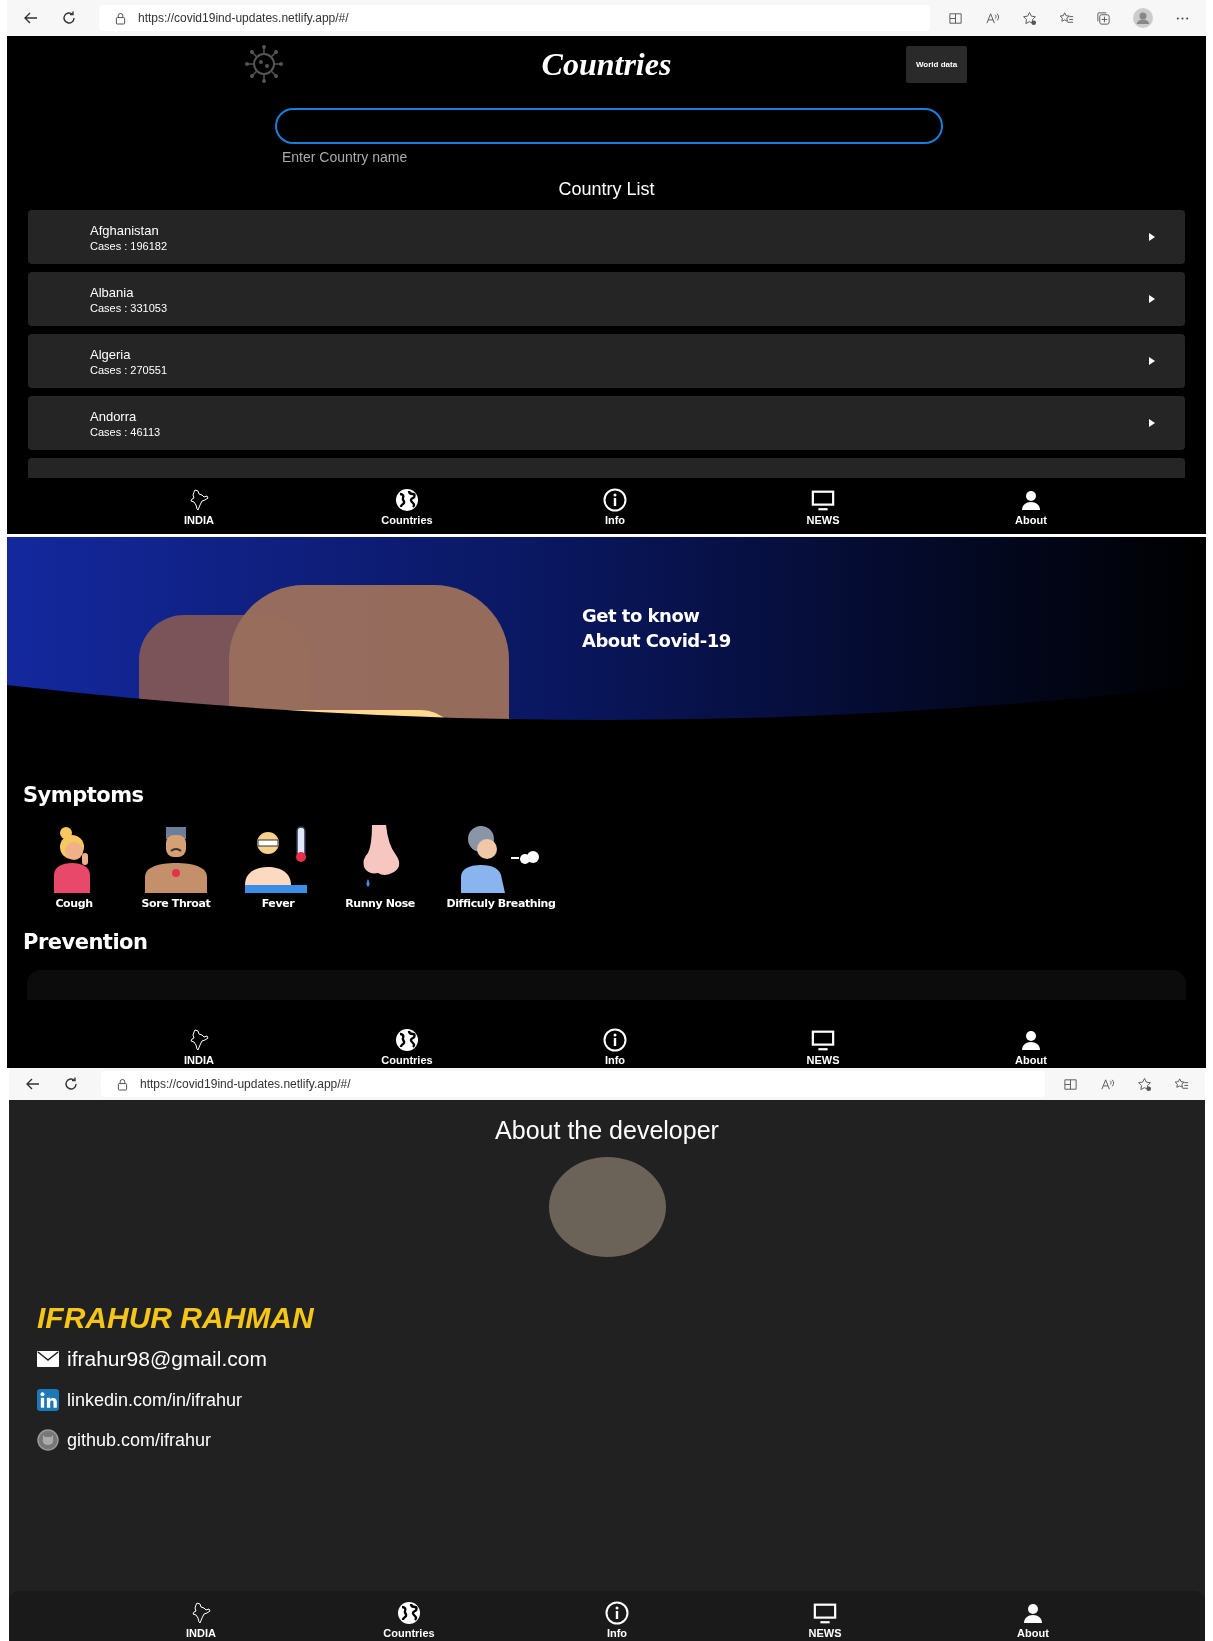  Describe the element at coordinates (125, 431) in the screenshot. I see `case-count: Cases : 46113` at that location.